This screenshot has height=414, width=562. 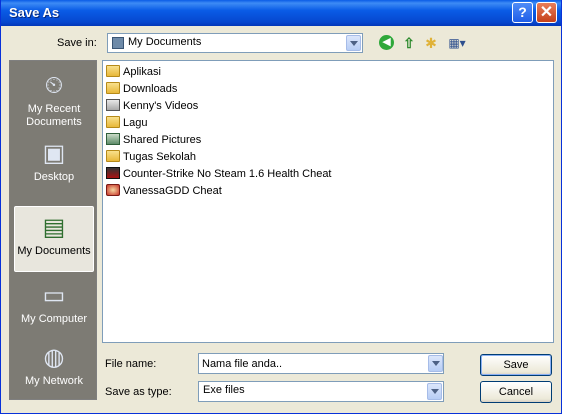 I want to click on views-menu-icon: ▦▾, so click(x=457, y=43).